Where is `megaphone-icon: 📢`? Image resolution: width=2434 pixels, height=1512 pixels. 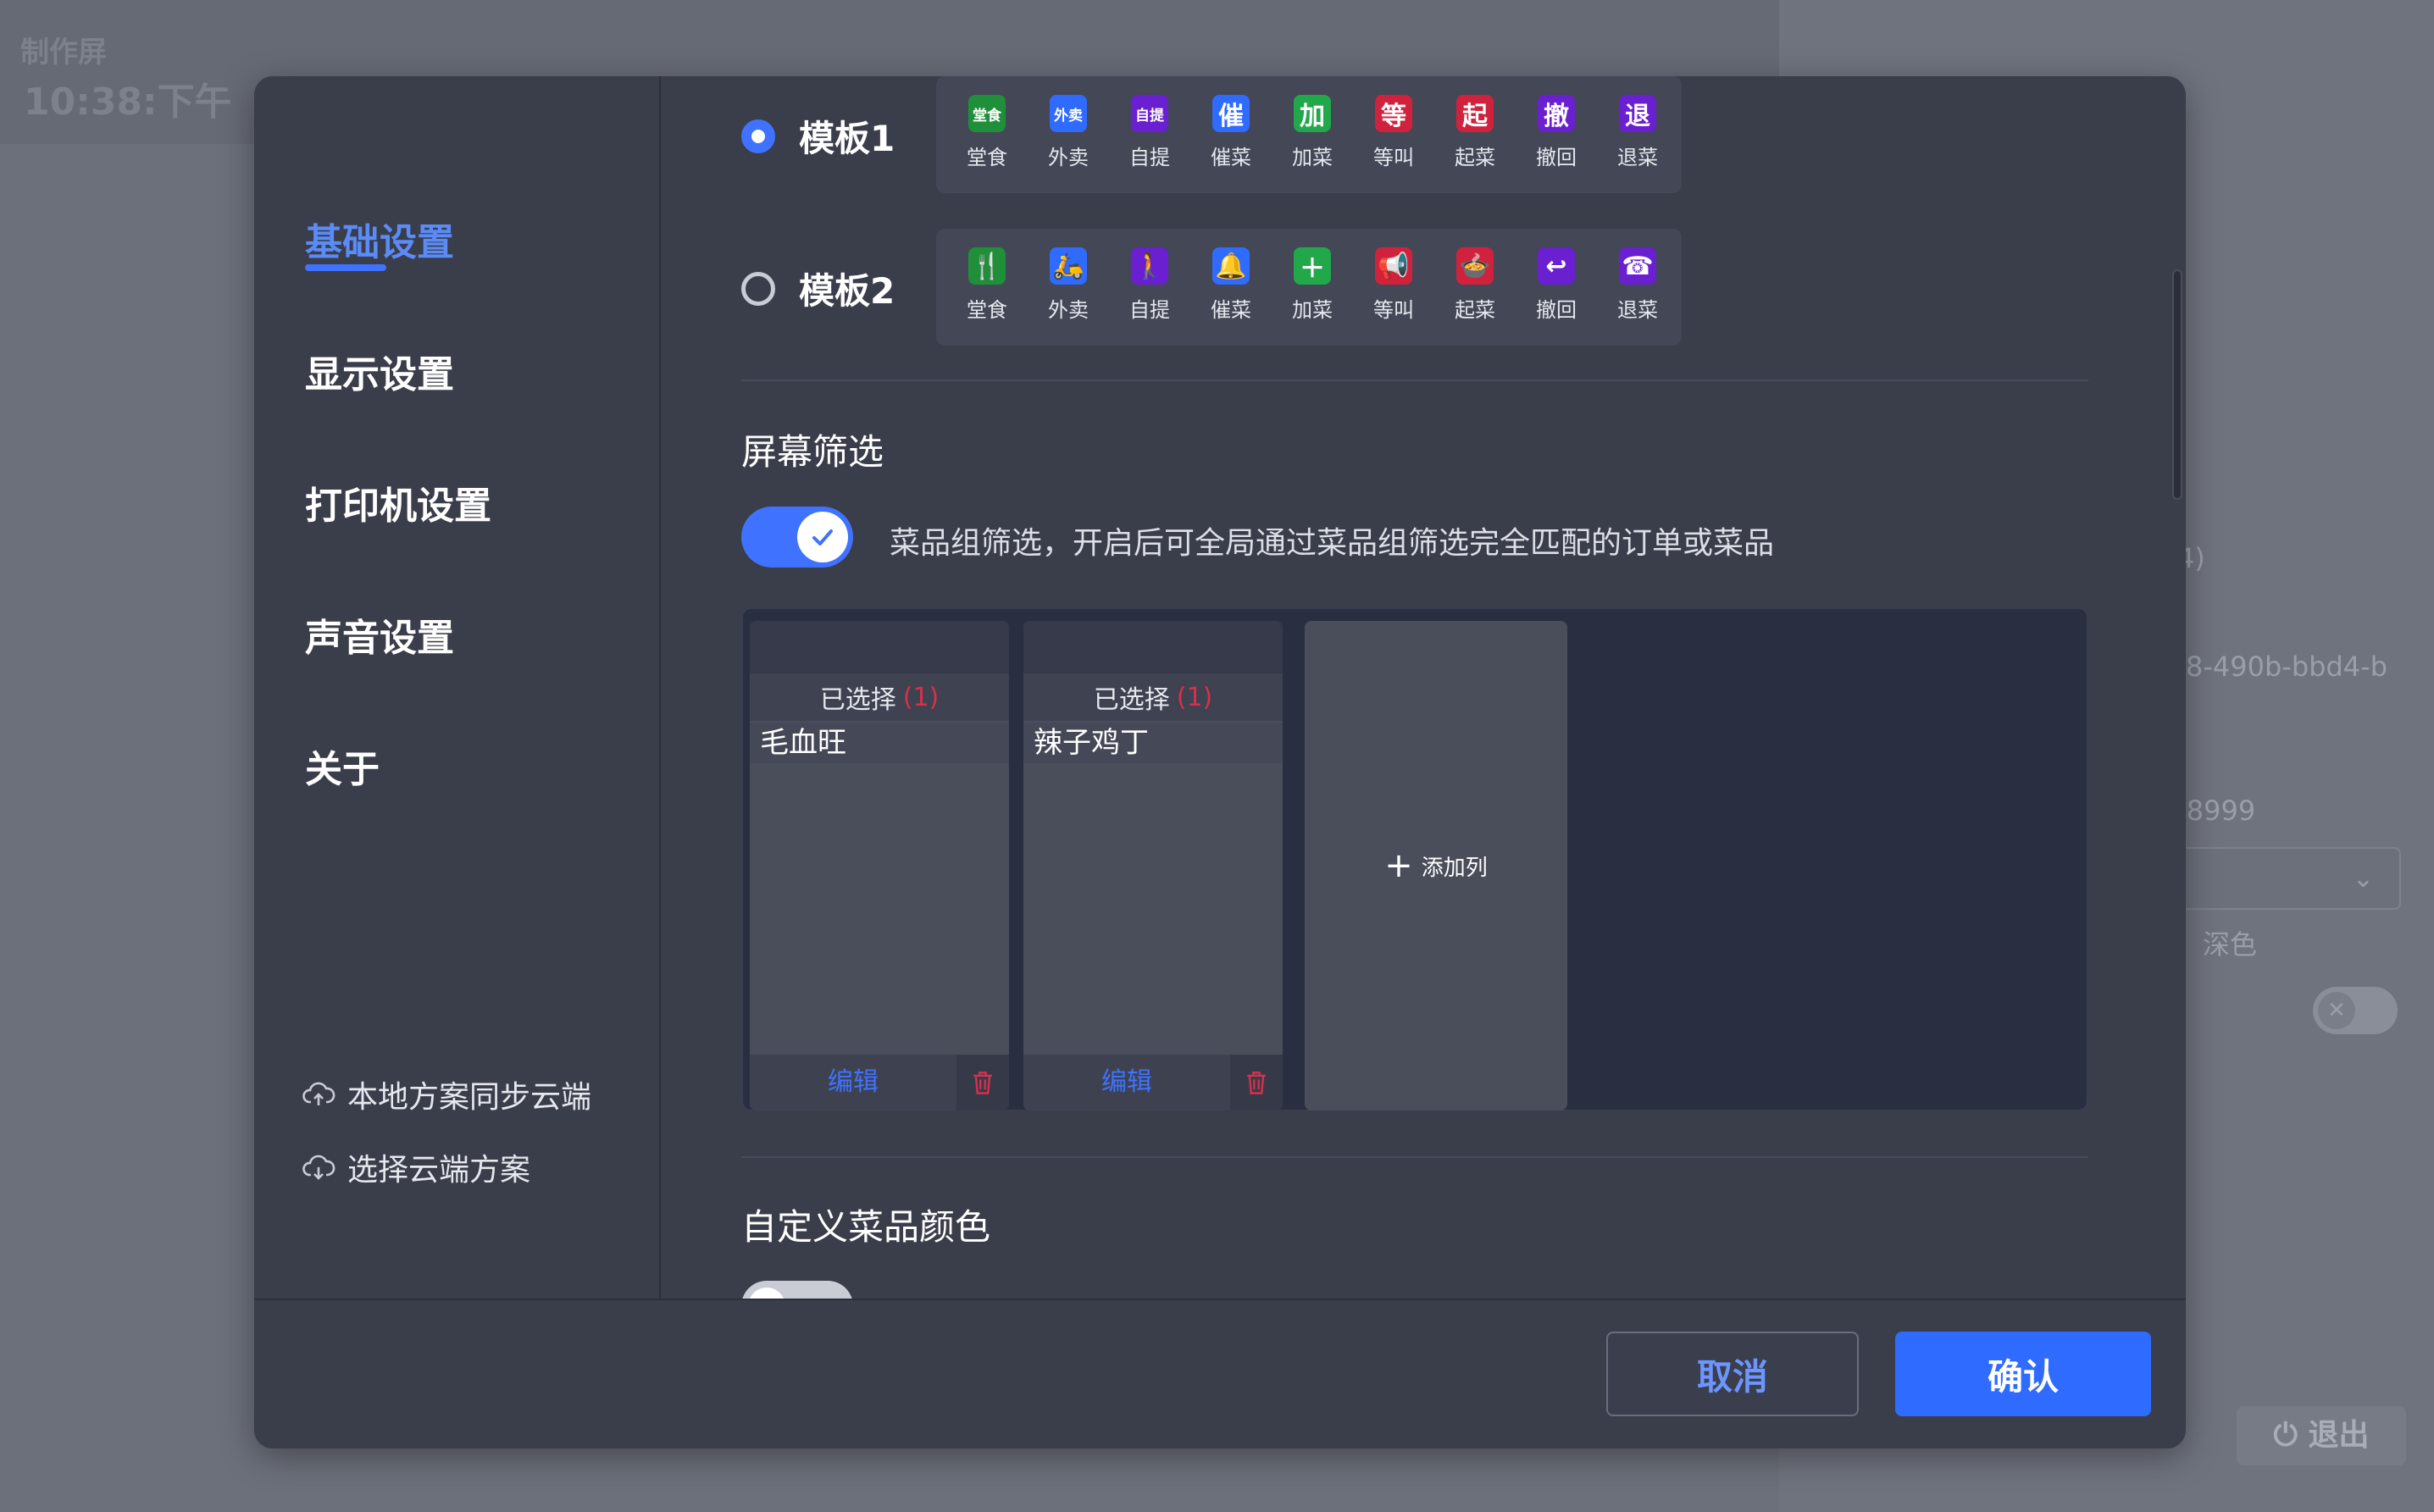
megaphone-icon: 📢 is located at coordinates (1393, 266).